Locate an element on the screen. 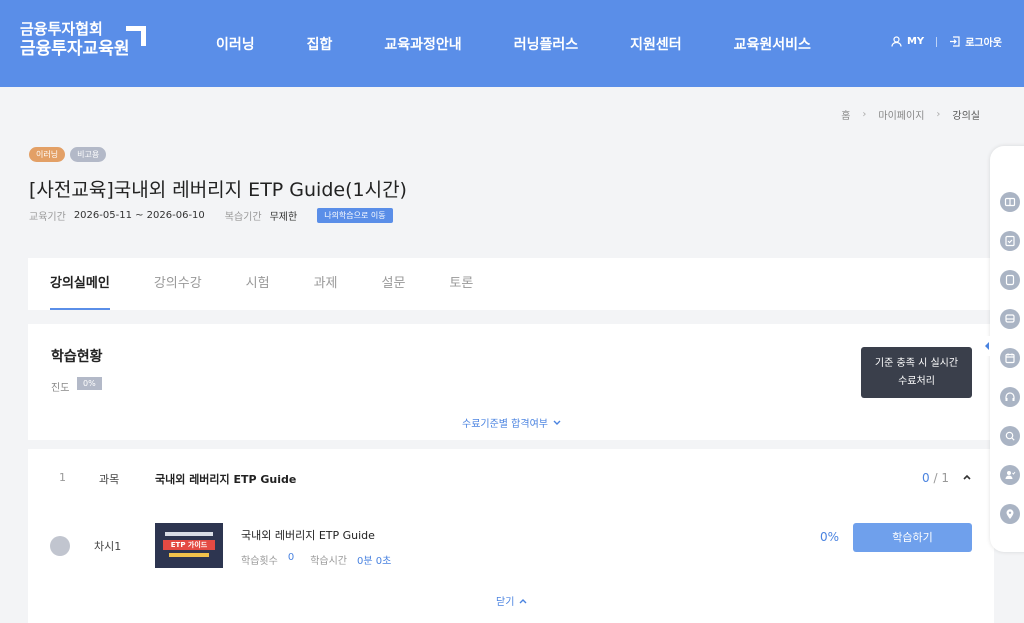 Image resolution: width=1024 pixels, height=623 pixels. study-time-label: 학습시간 is located at coordinates (328, 561).